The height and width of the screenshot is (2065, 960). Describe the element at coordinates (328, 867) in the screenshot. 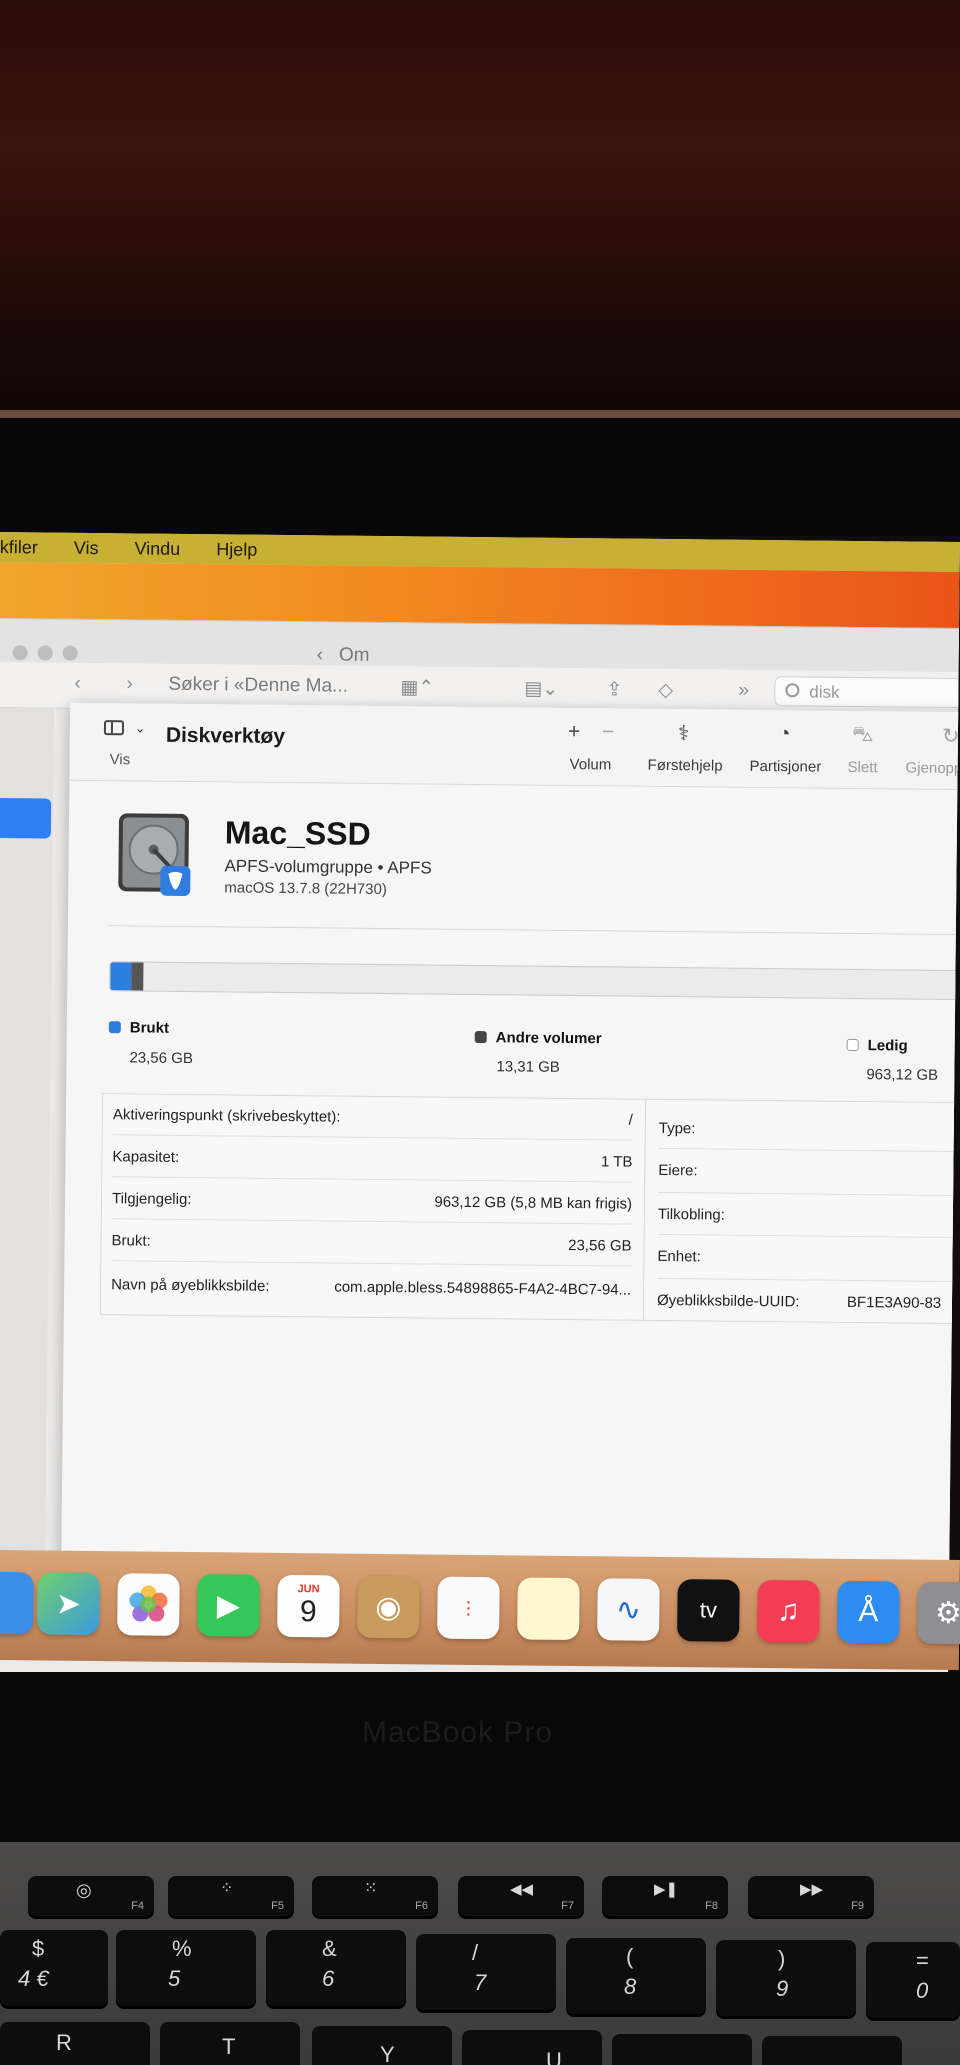

I see `volume-subtitle: APFS-volumgruppe • APFS` at that location.